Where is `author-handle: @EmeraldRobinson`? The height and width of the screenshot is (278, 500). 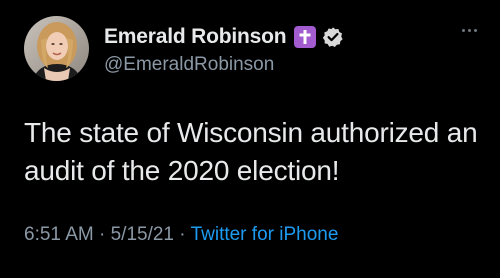
author-handle: @EmeraldRobinson is located at coordinates (189, 65).